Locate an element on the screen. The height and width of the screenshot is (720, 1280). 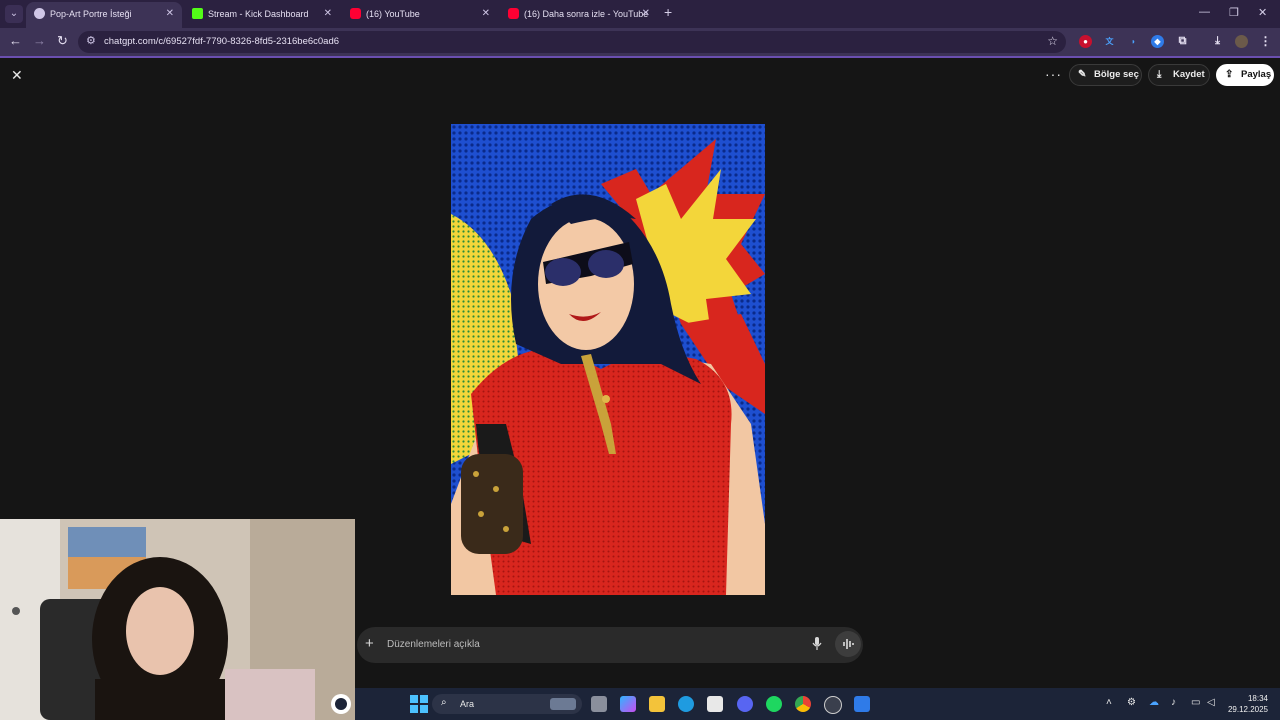
share-icon: ⇪ is located at coordinates (1229, 74).